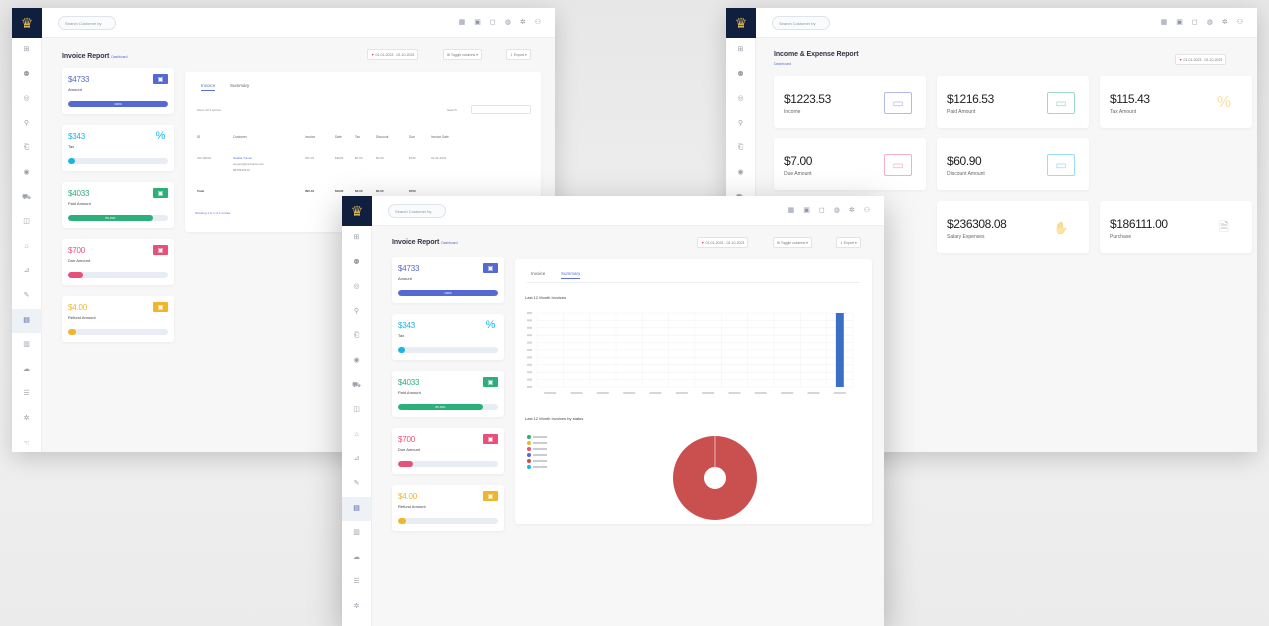 The height and width of the screenshot is (626, 1269). What do you see at coordinates (440, 137) in the screenshot?
I see `column-header: Invoice Date` at bounding box center [440, 137].